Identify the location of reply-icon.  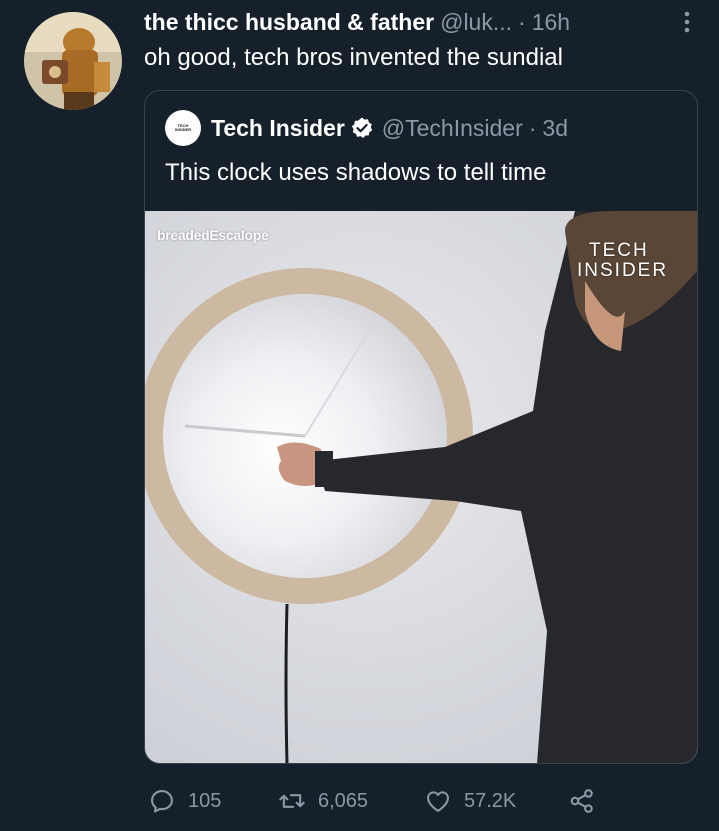
(162, 801).